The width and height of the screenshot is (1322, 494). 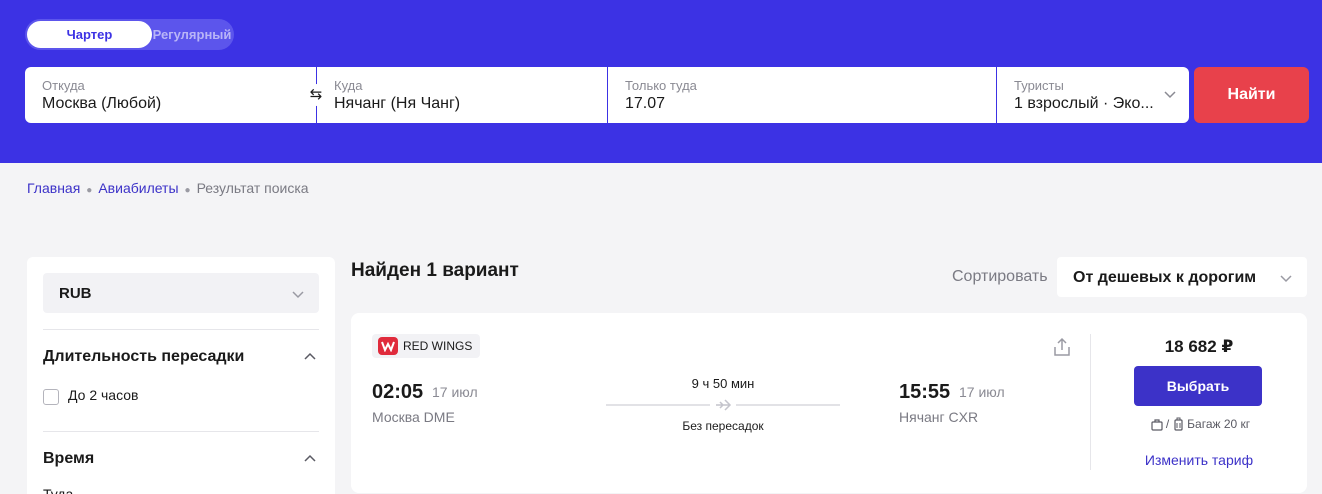 I want to click on baggage-info: / Багаж 20 кг, so click(x=1199, y=424).